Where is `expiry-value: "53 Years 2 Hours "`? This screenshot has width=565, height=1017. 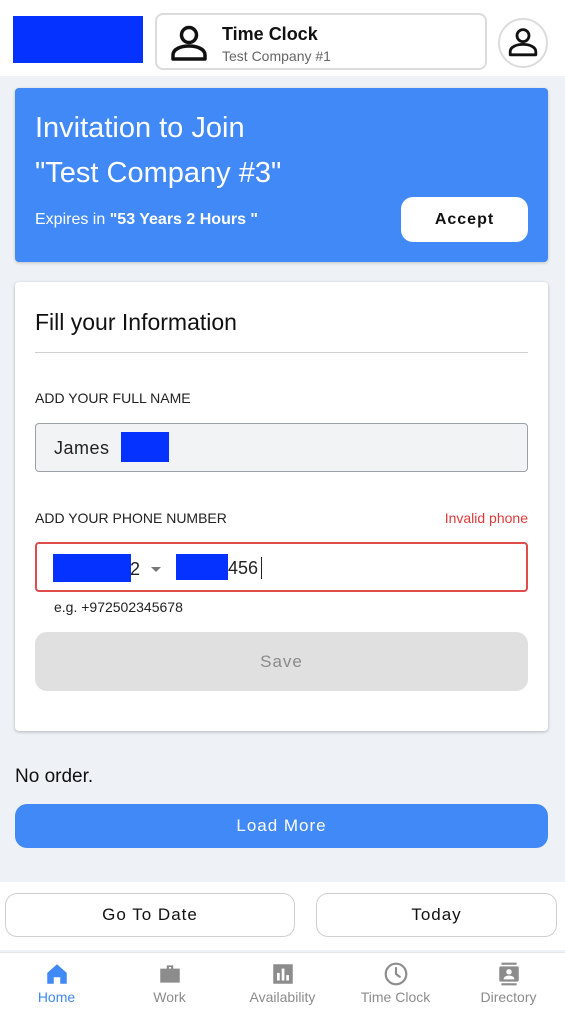
expiry-value: "53 Years 2 Hours " is located at coordinates (183, 219).